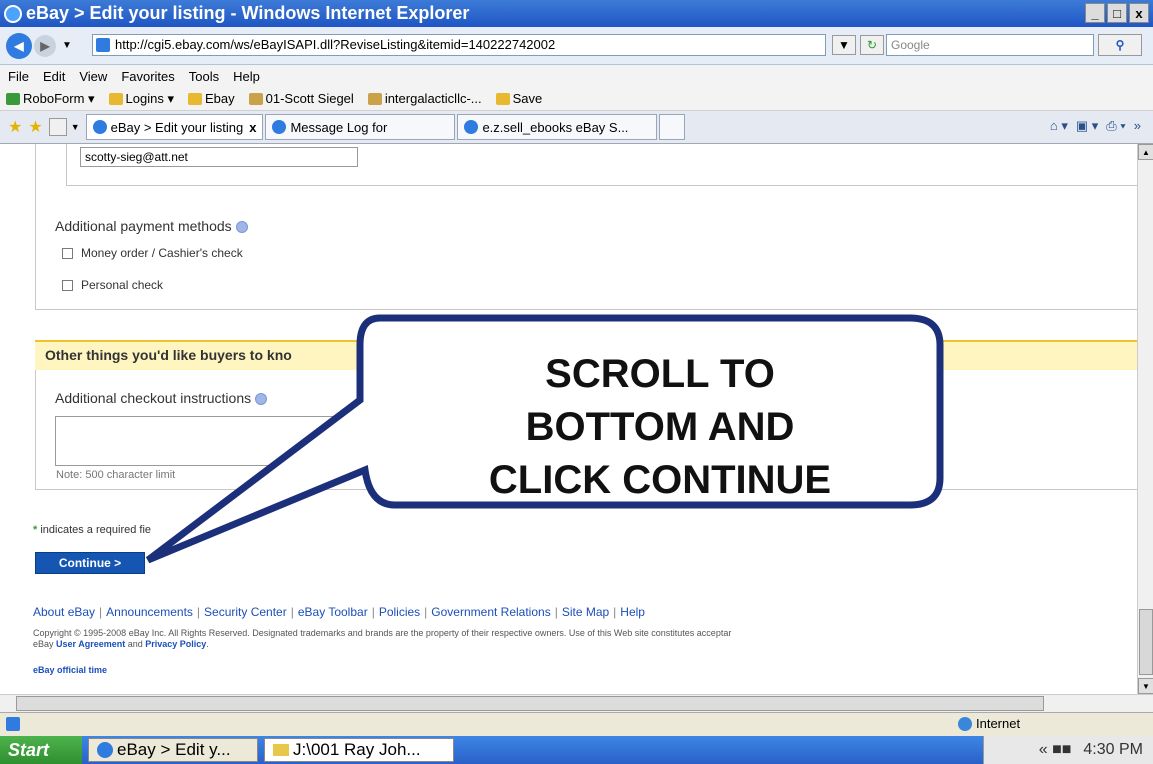 The width and height of the screenshot is (1153, 764). I want to click on forward-button: ▶, so click(45, 45).